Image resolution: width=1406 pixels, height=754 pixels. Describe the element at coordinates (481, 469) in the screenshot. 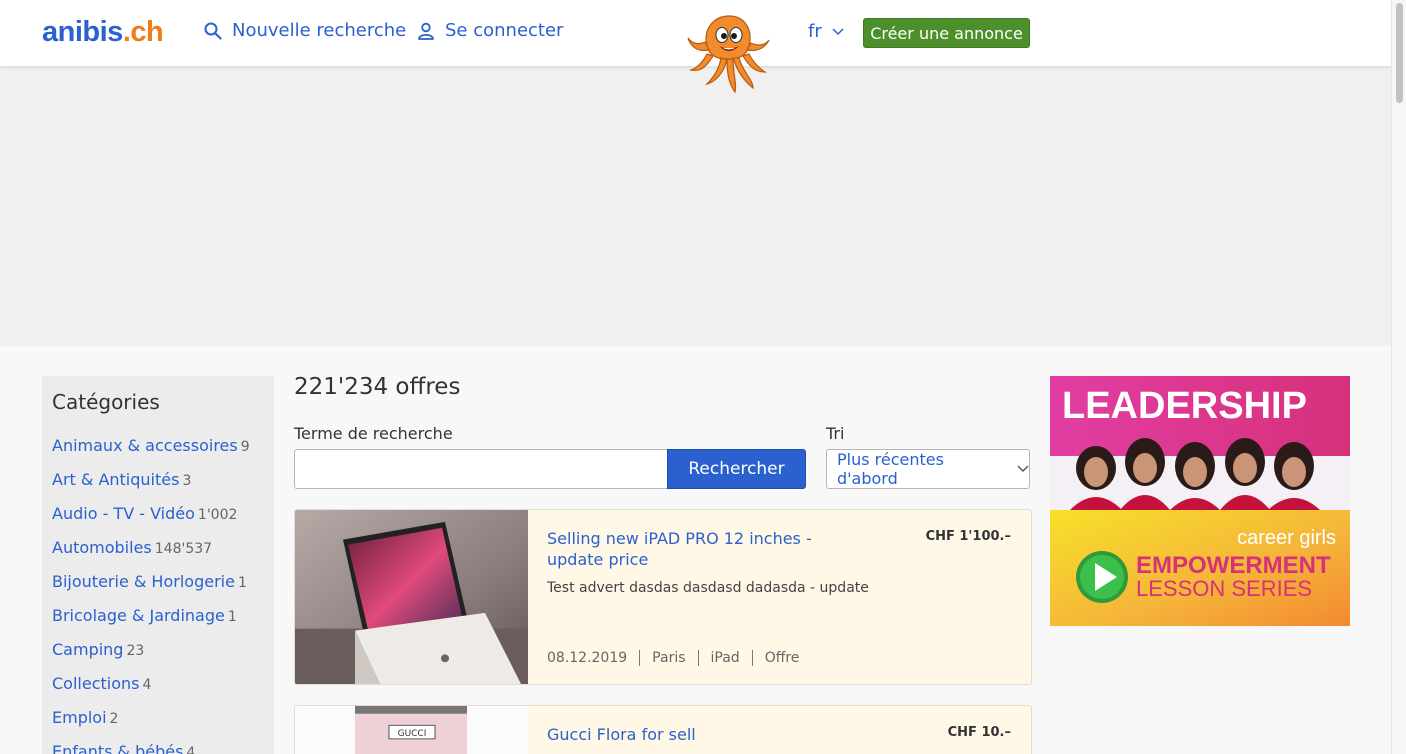

I see `search-input` at that location.